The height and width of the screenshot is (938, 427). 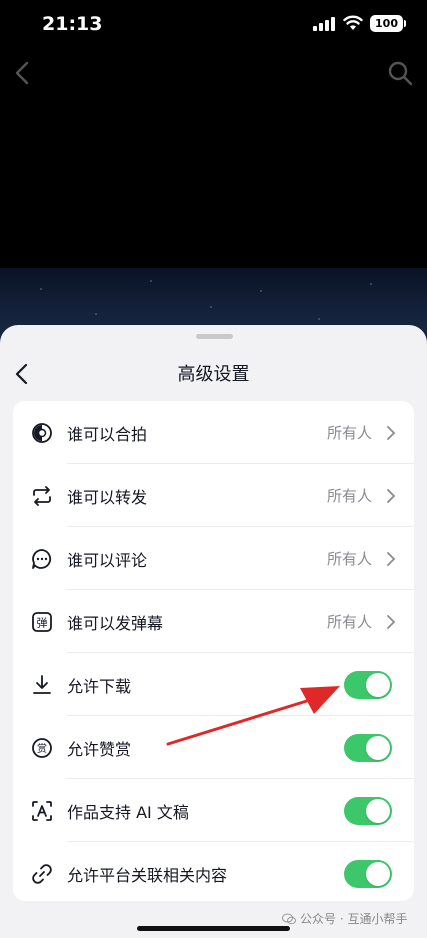 What do you see at coordinates (99, 686) in the screenshot?
I see `setting-label: 允许下载` at bounding box center [99, 686].